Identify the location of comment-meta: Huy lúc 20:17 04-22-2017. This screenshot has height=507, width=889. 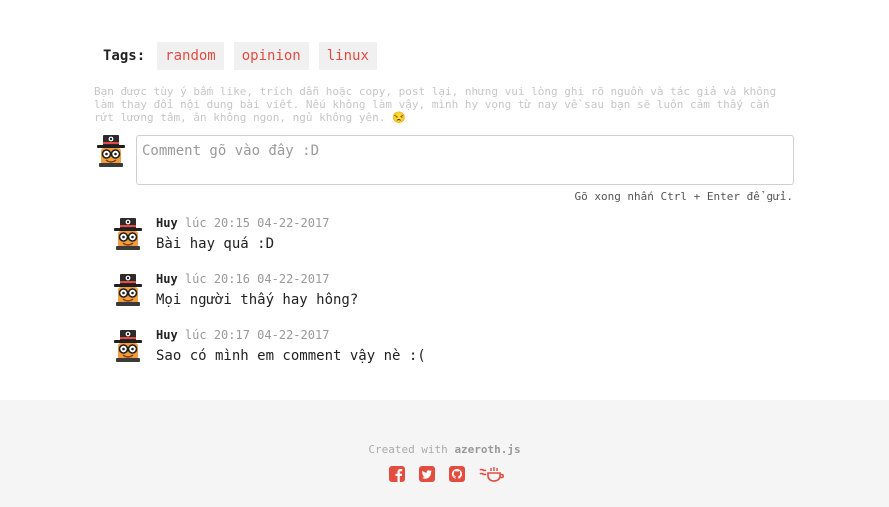
(242, 335).